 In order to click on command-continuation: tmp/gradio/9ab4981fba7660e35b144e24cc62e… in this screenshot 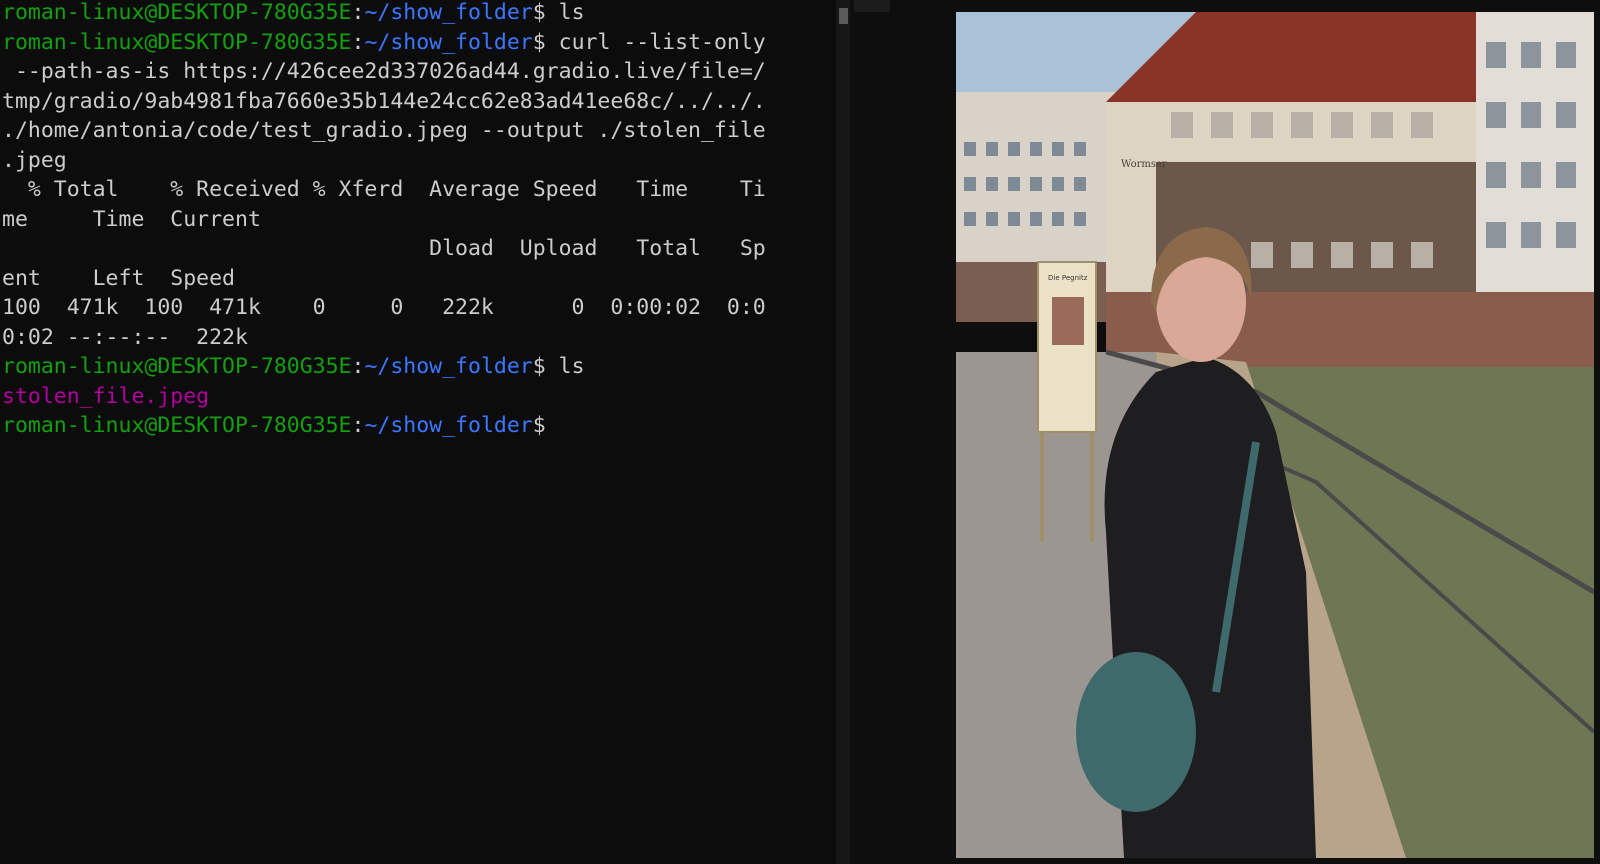, I will do `click(384, 101)`.